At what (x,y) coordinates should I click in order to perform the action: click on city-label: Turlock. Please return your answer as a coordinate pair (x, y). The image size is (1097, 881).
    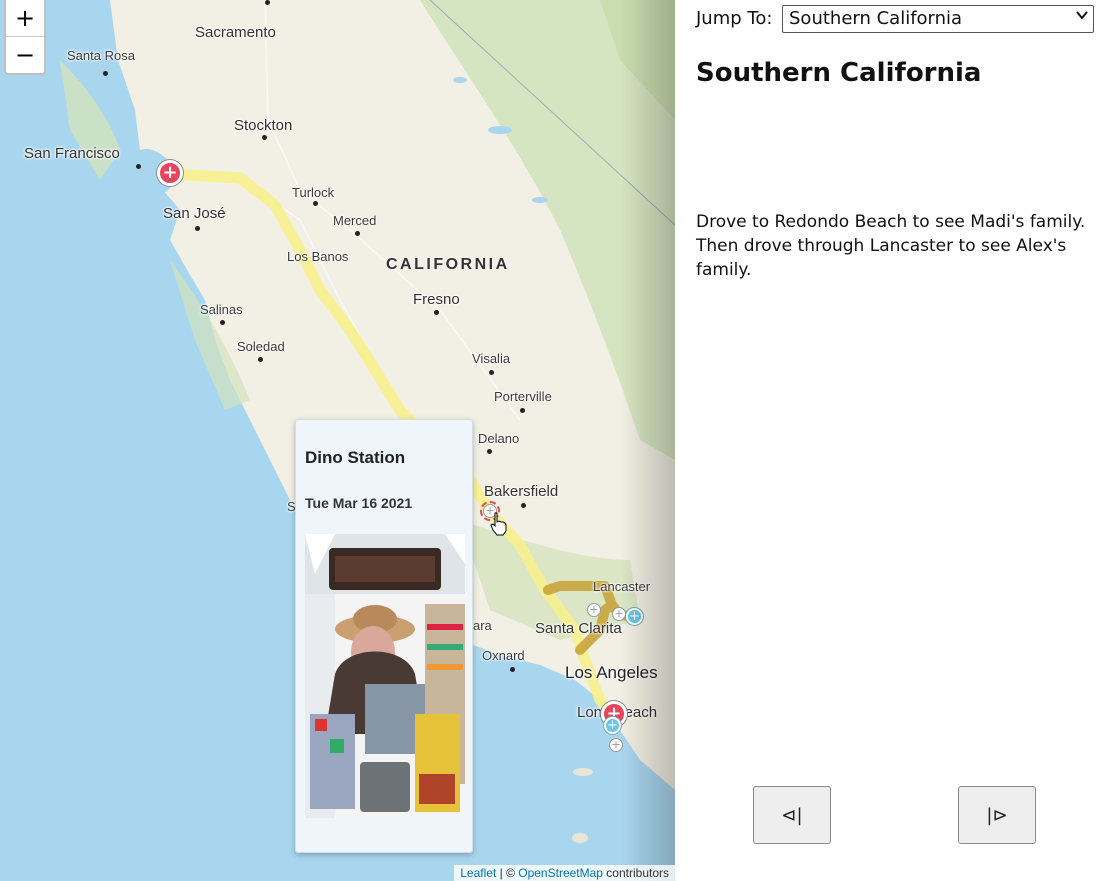
    Looking at the image, I should click on (313, 192).